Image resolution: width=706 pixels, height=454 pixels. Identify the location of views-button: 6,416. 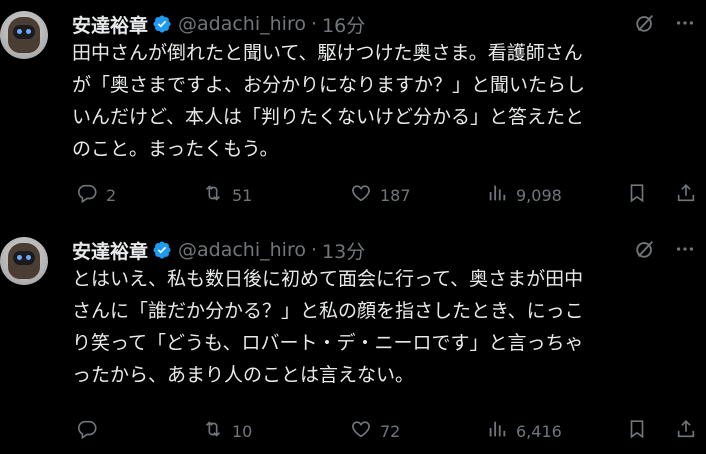
(524, 431).